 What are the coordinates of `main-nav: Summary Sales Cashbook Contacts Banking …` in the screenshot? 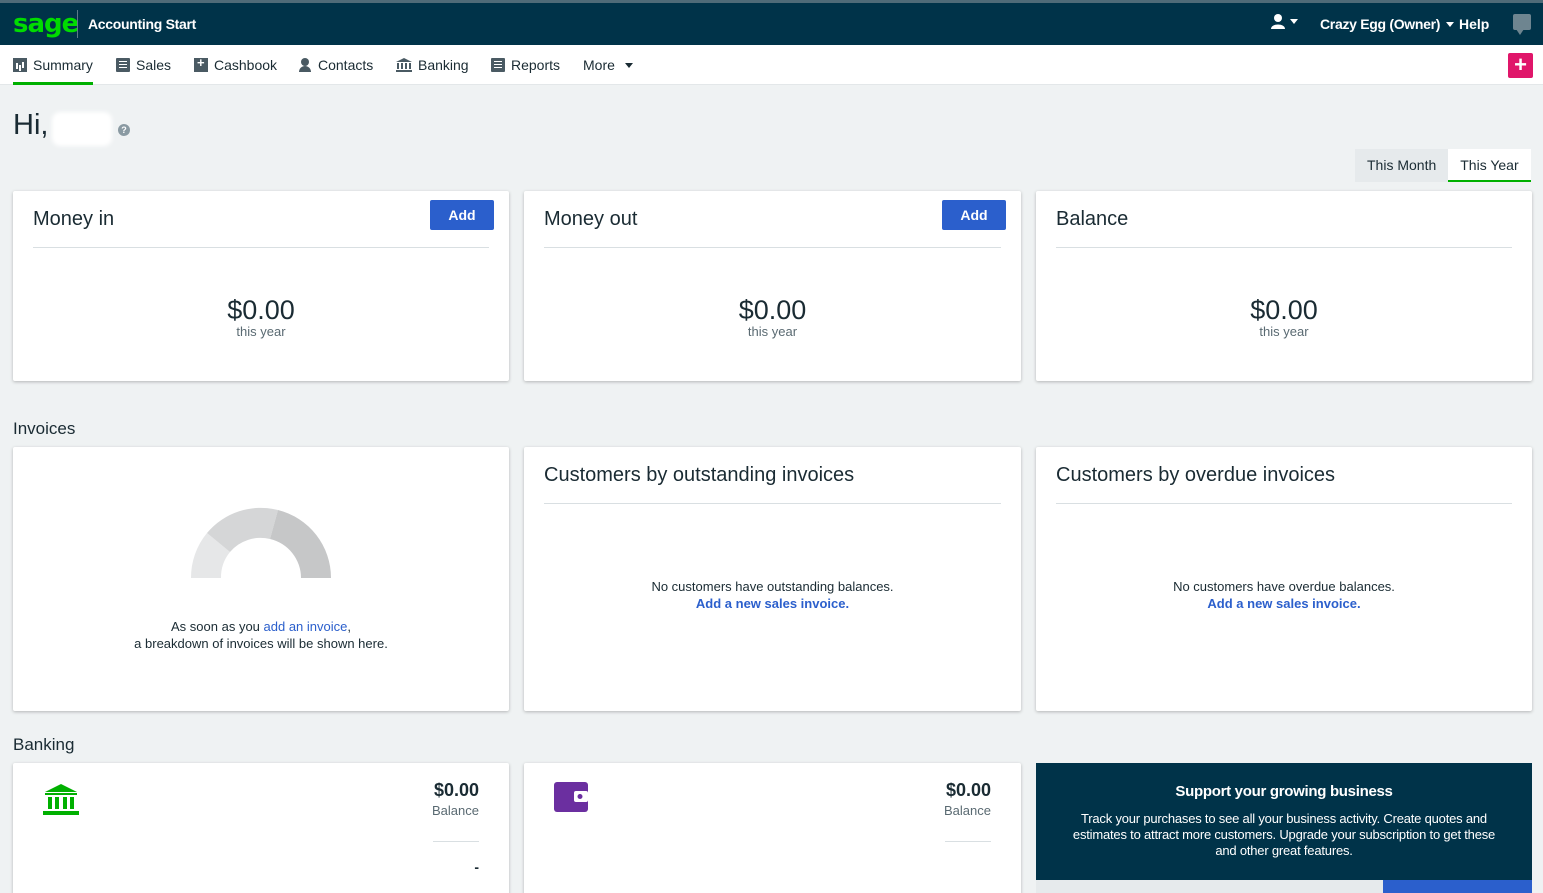 It's located at (771, 65).